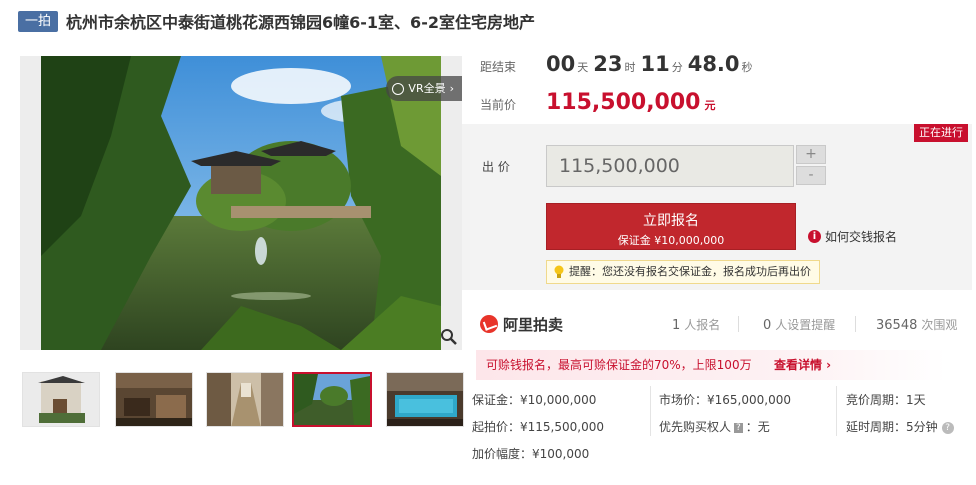 The width and height of the screenshot is (976, 485). What do you see at coordinates (489, 324) in the screenshot?
I see `ali-logo-icon` at bounding box center [489, 324].